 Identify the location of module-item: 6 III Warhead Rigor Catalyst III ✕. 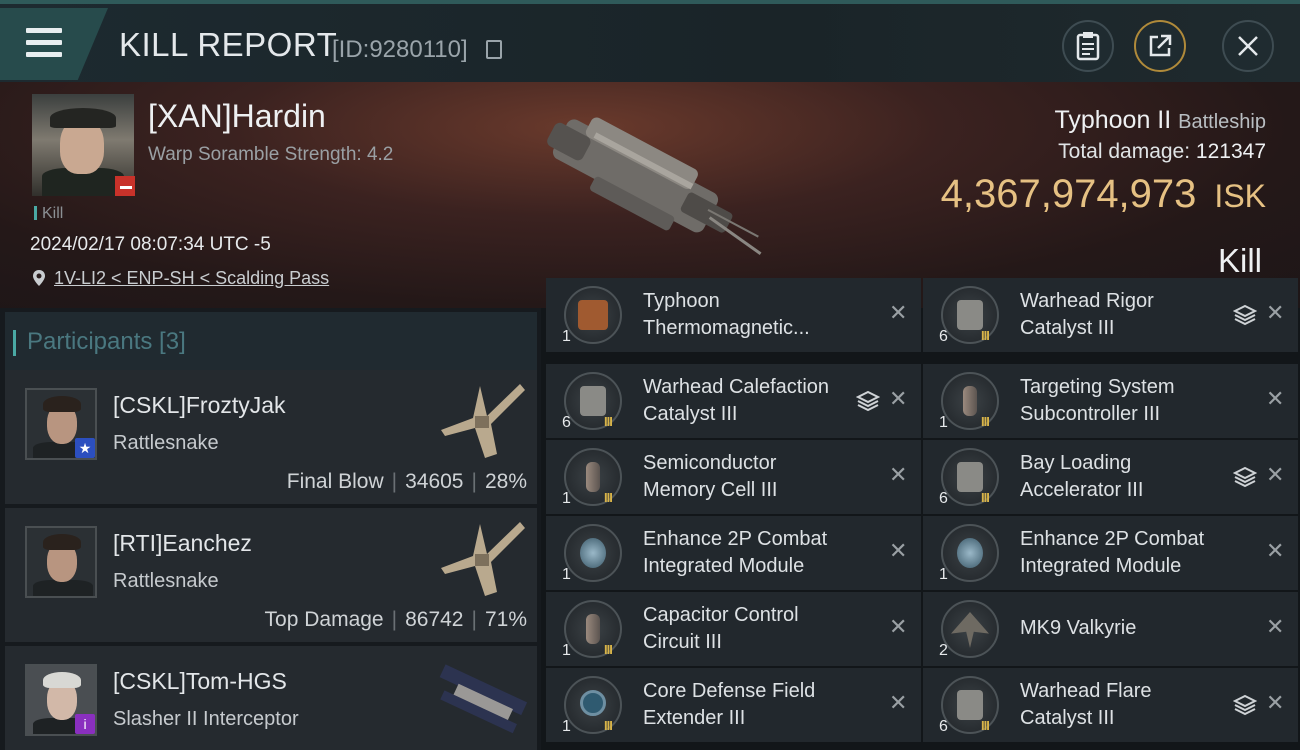
(1110, 315).